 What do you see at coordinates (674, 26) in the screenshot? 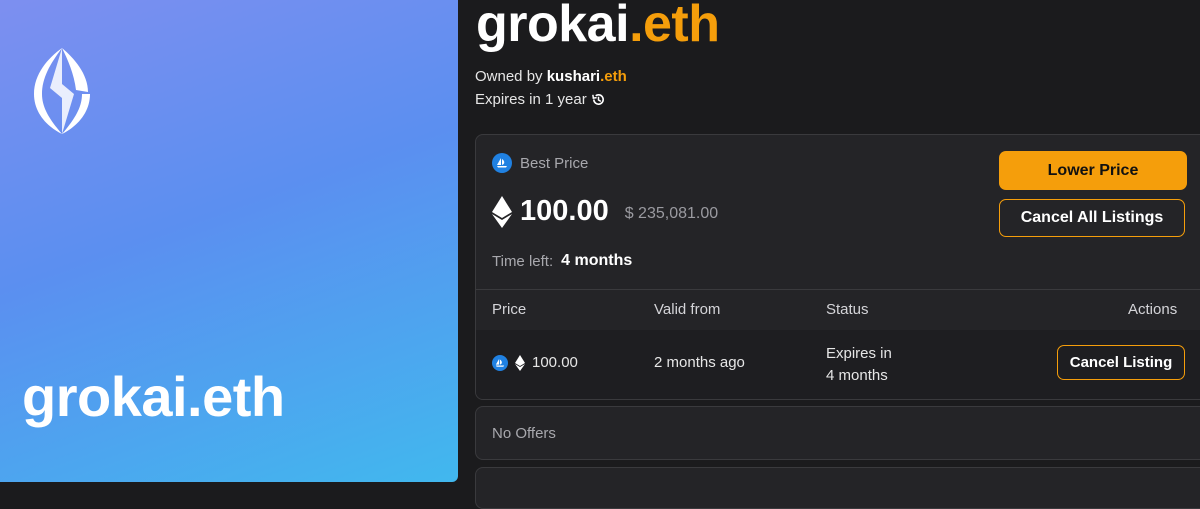
I see `domain-tld: .eth` at bounding box center [674, 26].